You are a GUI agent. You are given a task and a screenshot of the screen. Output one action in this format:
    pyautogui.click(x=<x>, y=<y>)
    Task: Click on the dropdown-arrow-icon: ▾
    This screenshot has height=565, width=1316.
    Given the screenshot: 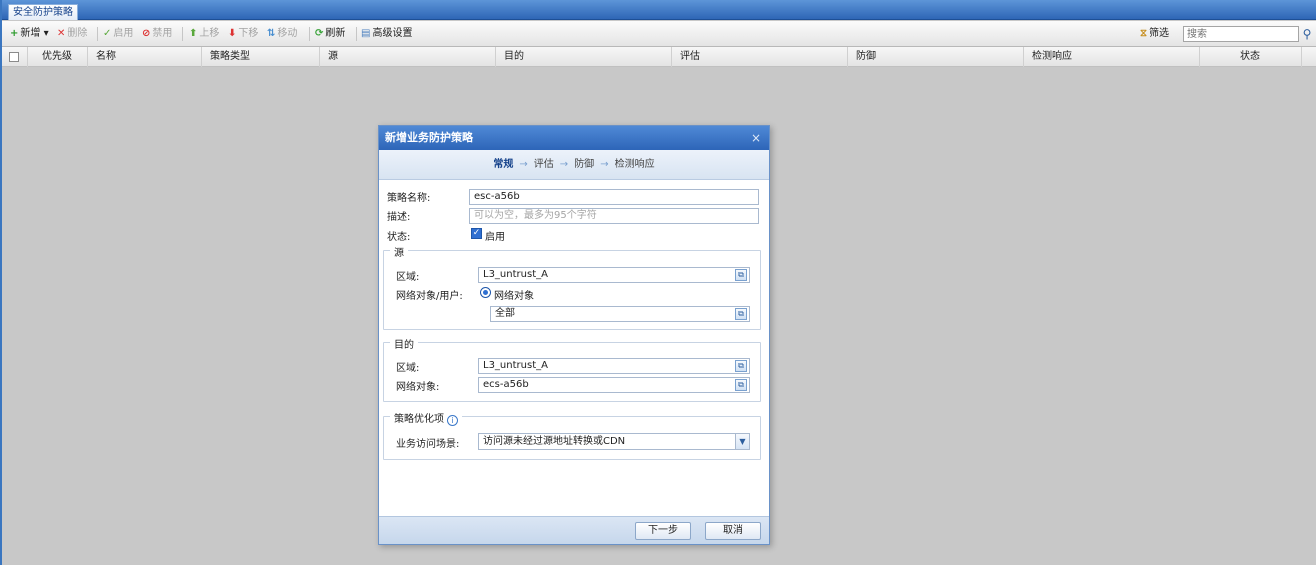 What is the action you would take?
    pyautogui.click(x=46, y=33)
    